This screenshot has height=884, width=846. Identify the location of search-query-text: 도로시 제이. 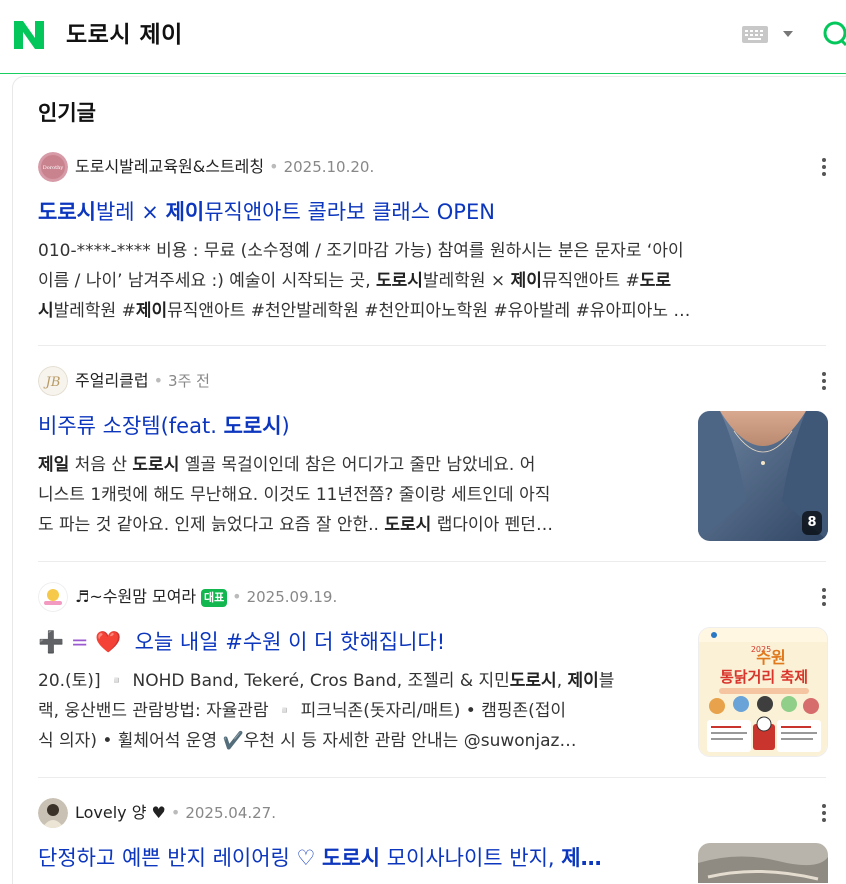
(124, 35).